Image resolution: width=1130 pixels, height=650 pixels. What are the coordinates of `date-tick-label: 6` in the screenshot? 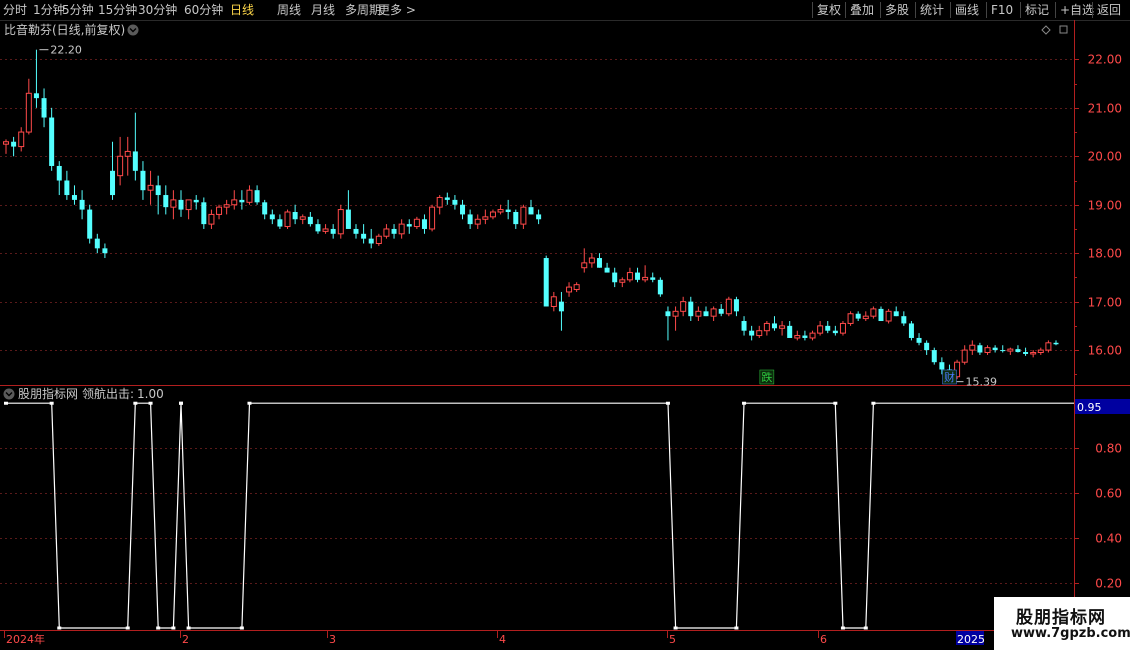 It's located at (823, 639).